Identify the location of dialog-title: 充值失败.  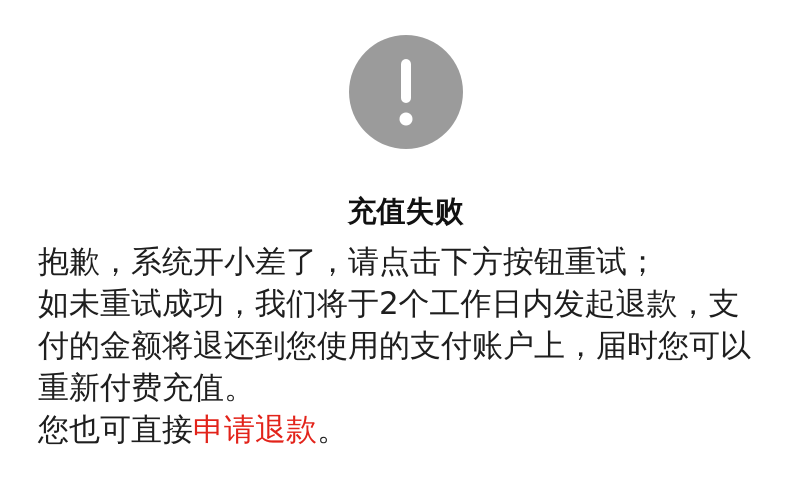
(406, 211).